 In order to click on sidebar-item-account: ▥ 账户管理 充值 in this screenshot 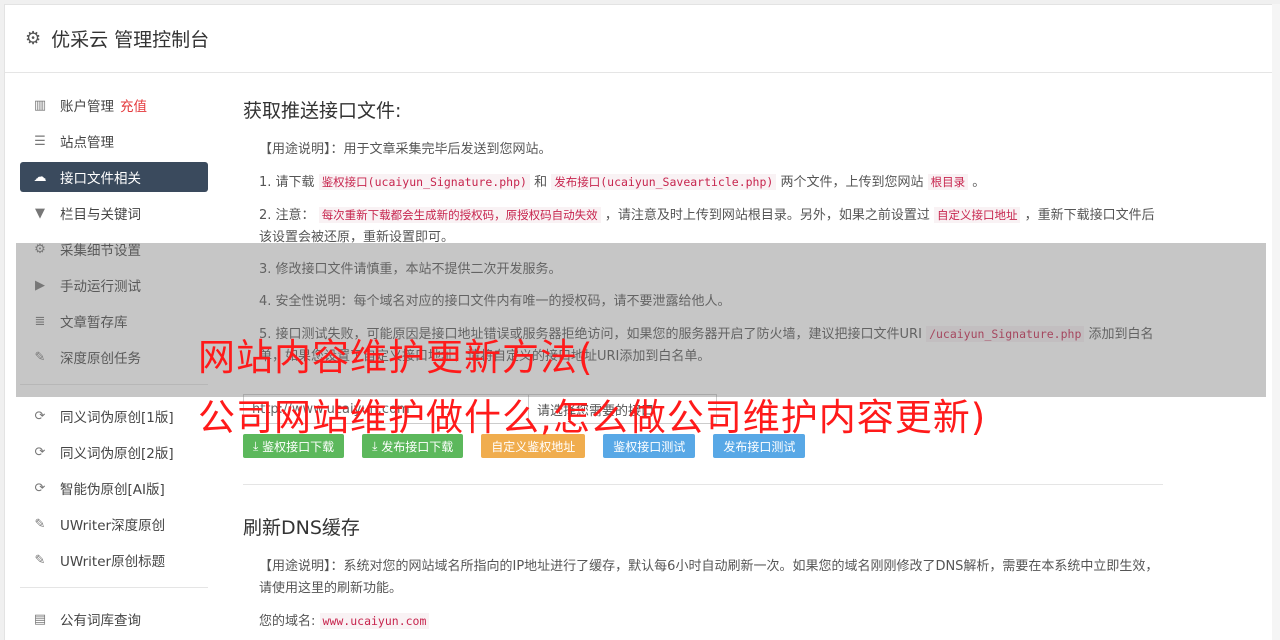, I will do `click(114, 105)`.